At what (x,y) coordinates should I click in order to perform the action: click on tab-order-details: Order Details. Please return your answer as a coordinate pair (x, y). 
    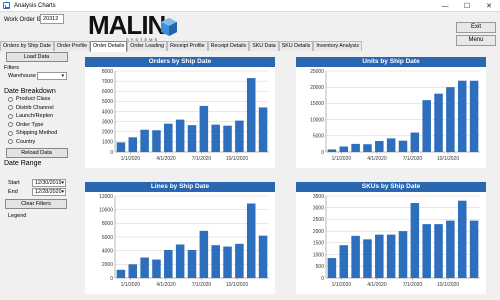
    Looking at the image, I should click on (109, 46).